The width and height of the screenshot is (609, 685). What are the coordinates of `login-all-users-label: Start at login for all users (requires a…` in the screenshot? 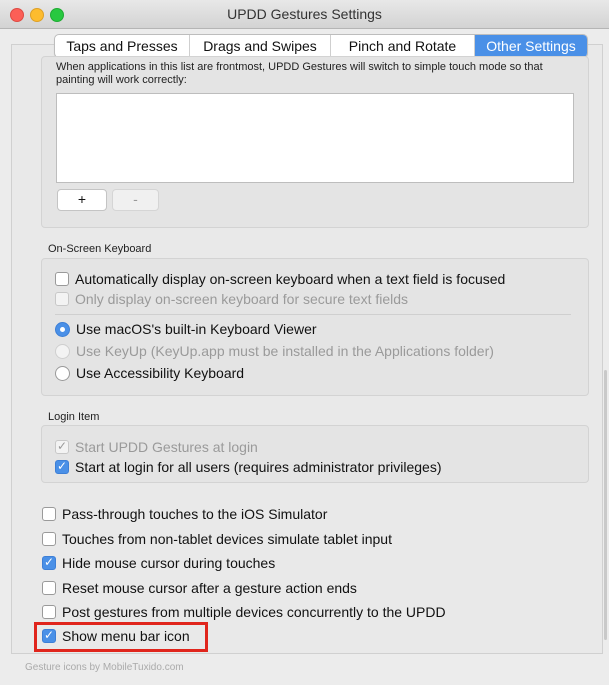 It's located at (258, 467).